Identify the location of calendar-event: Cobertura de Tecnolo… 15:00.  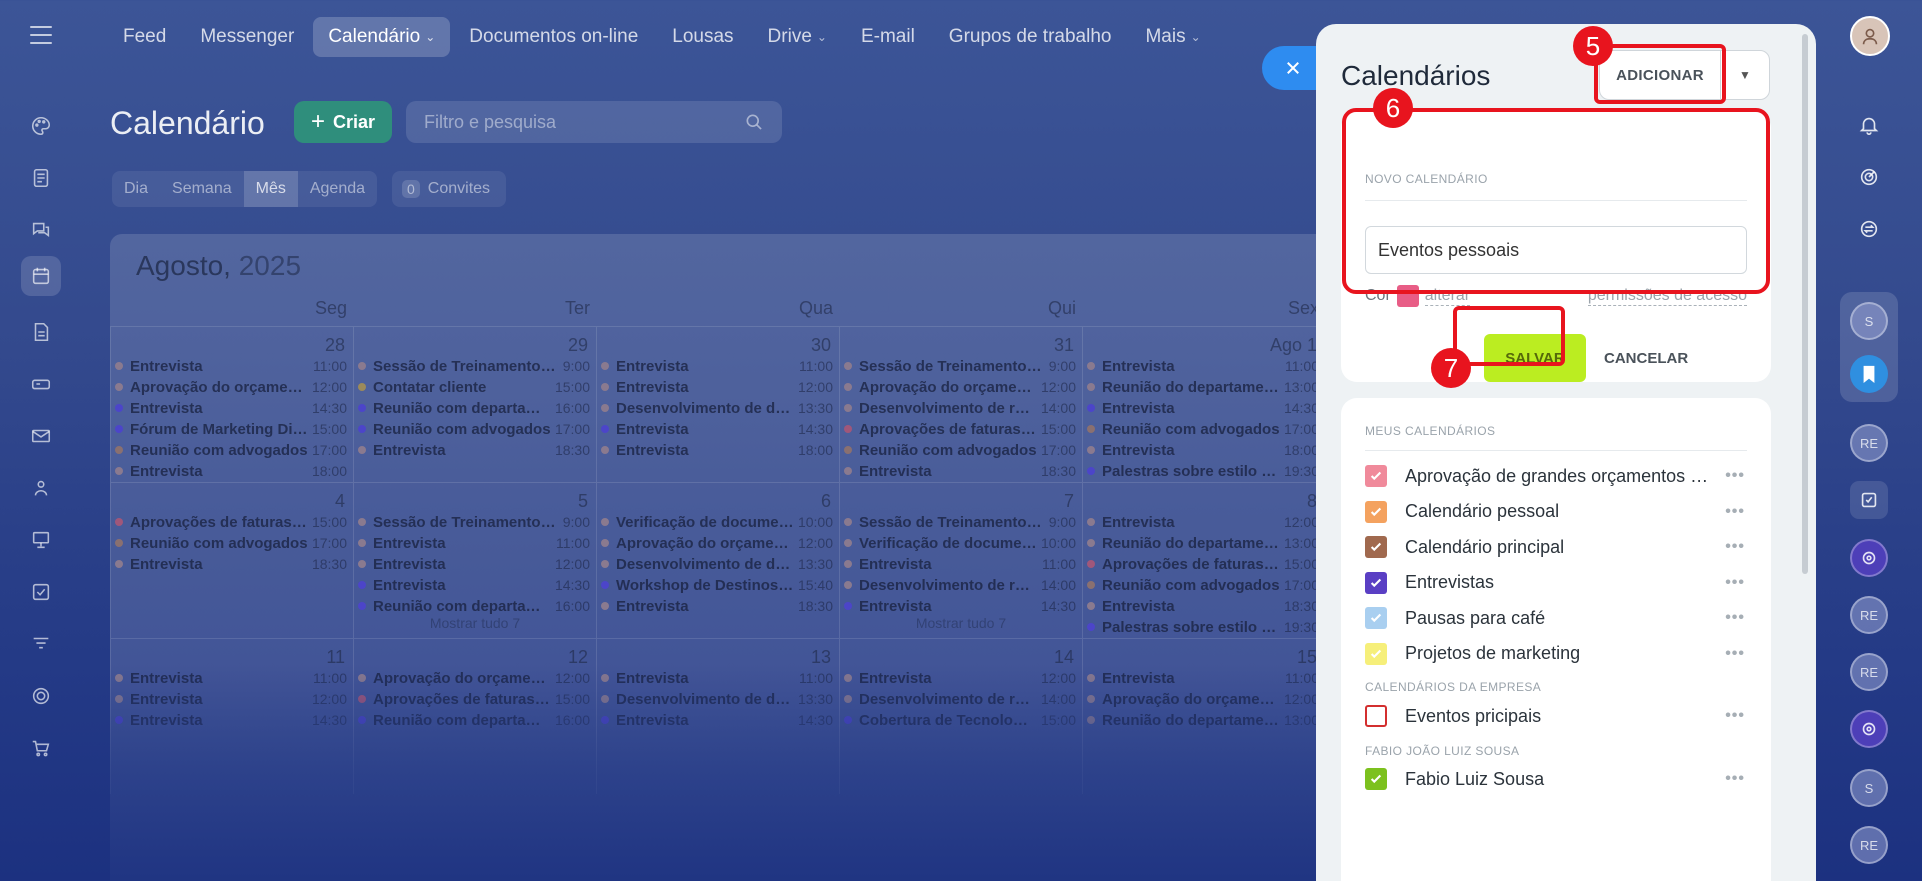
(960, 720).